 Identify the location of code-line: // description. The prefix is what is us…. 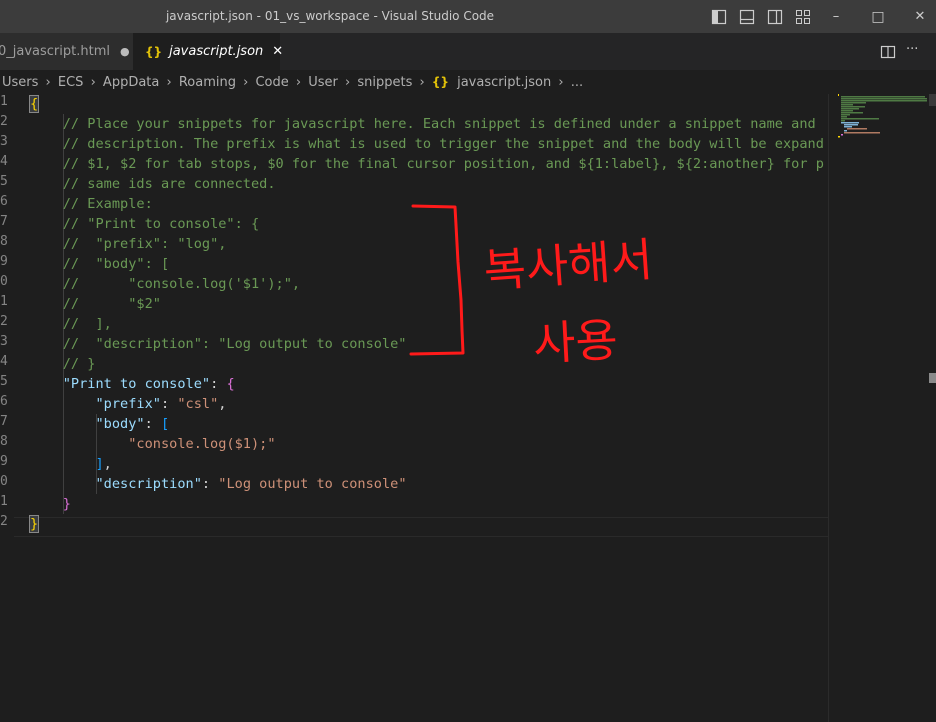
(427, 144).